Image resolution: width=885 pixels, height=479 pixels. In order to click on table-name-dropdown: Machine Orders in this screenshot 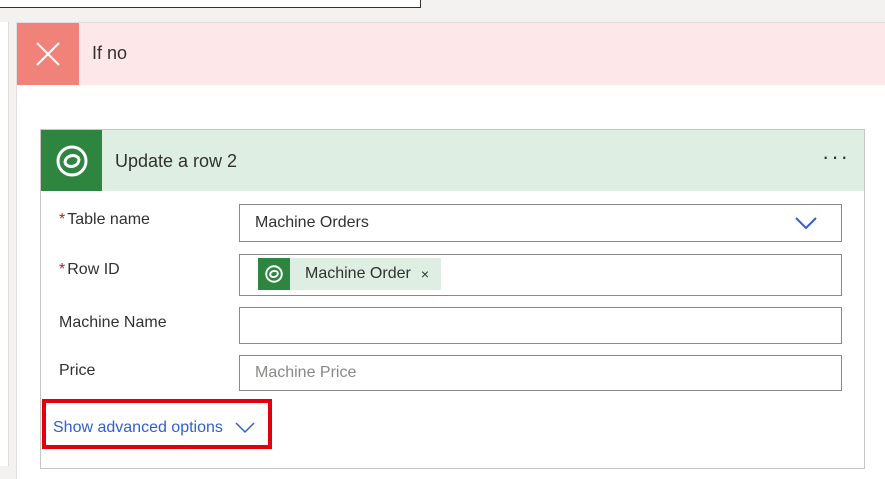, I will do `click(540, 223)`.